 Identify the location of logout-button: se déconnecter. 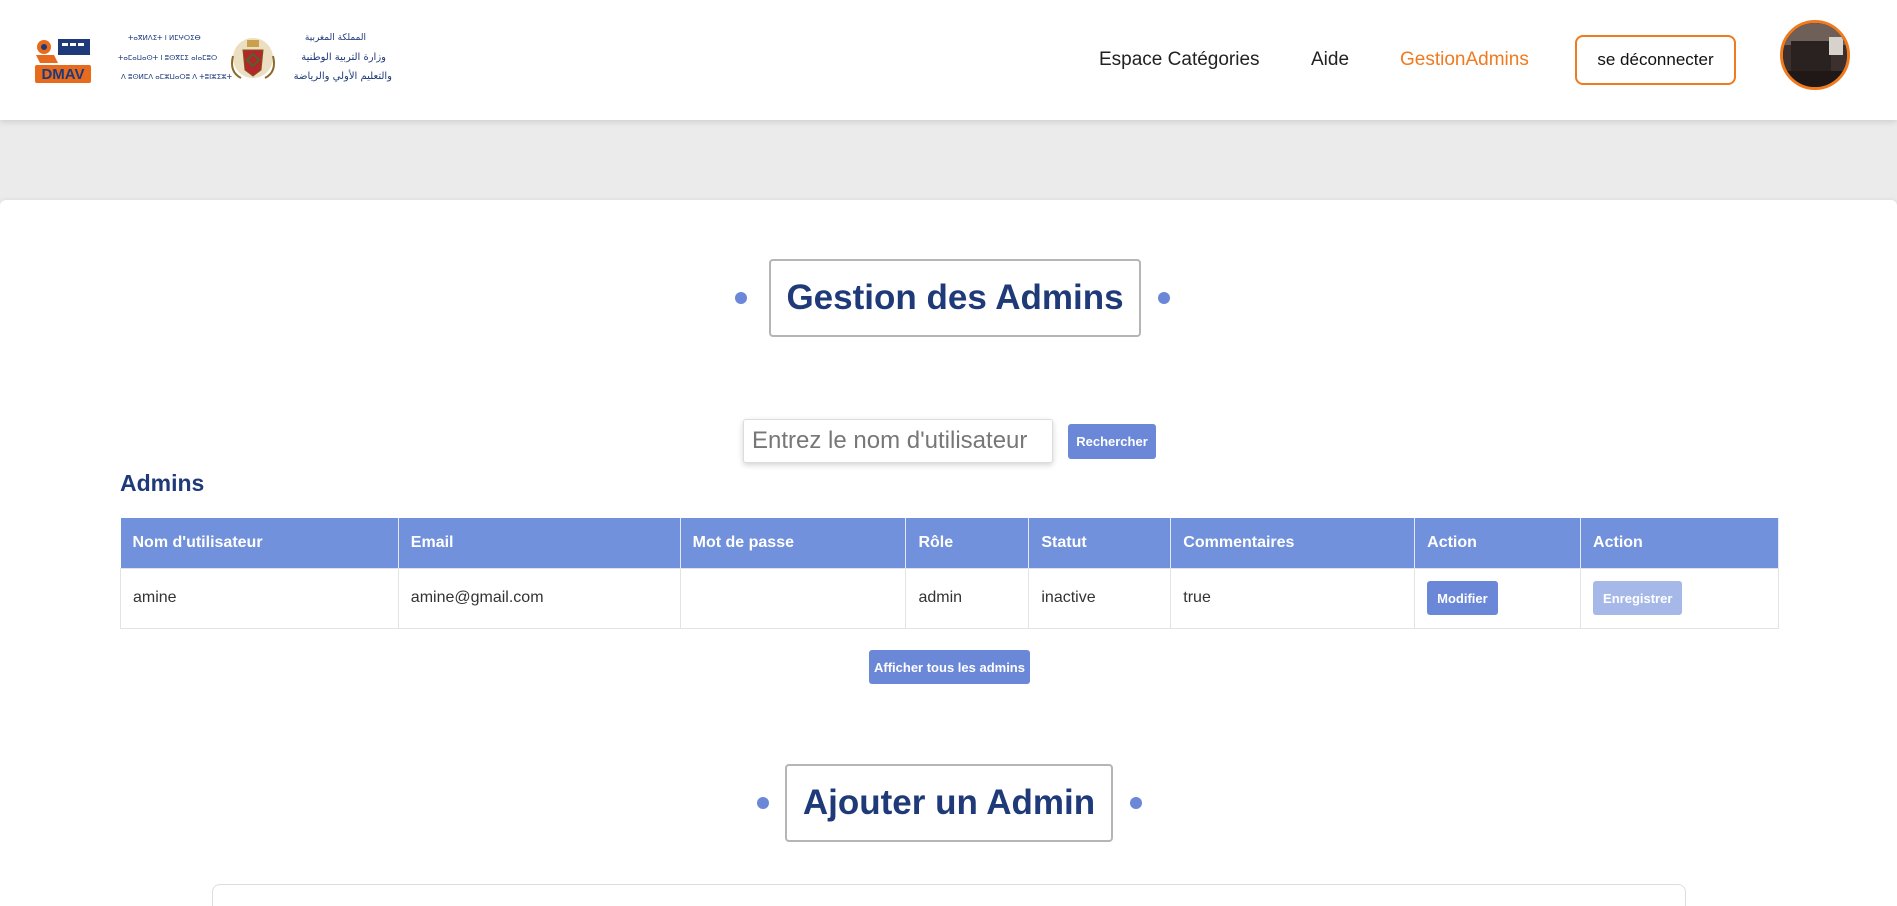
(1655, 60).